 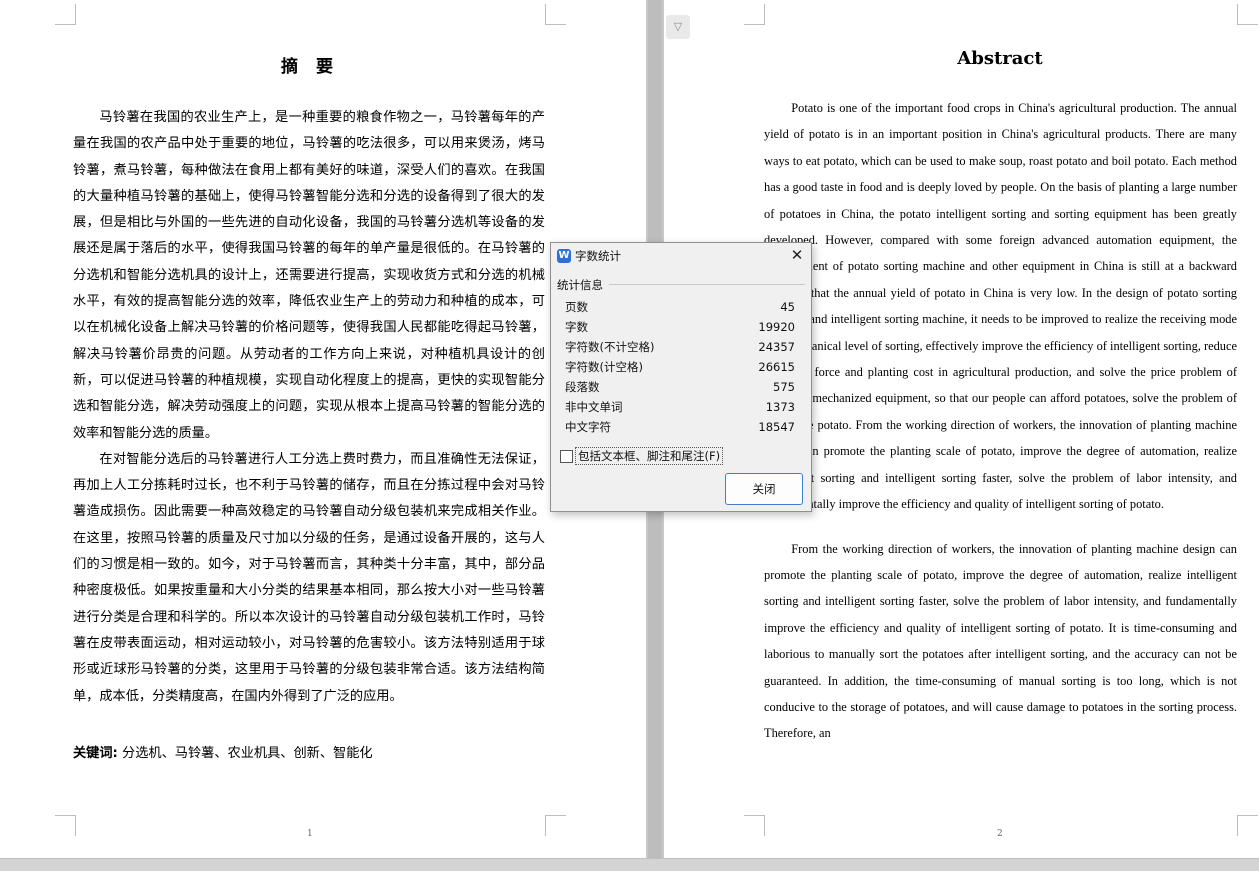 I want to click on stat-value: 575, so click(x=784, y=387).